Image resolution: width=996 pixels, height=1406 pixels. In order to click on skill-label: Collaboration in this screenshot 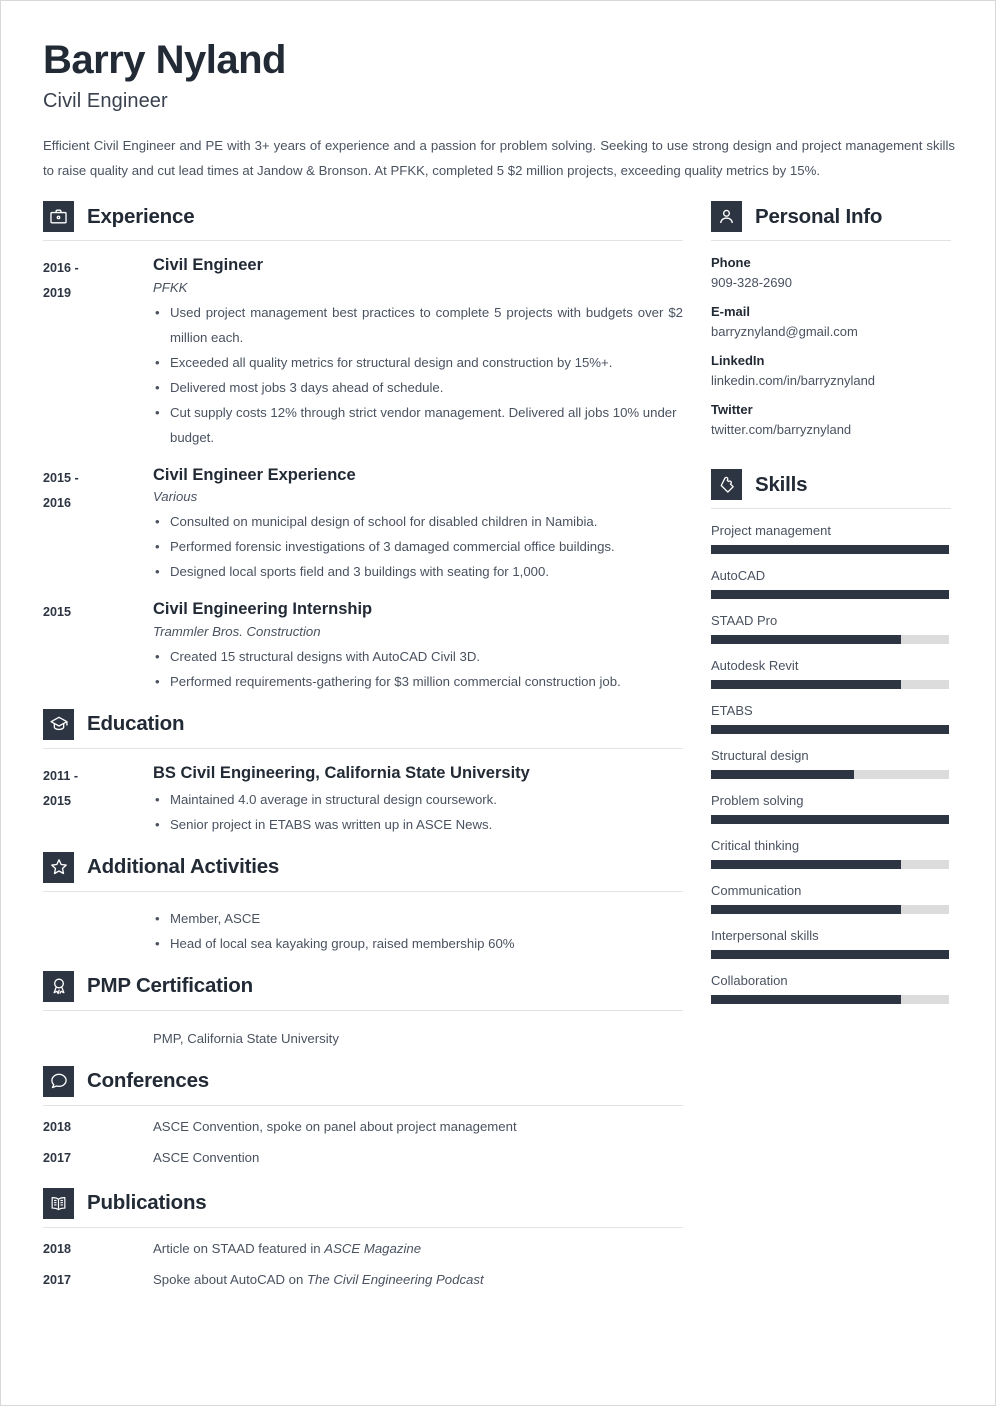, I will do `click(749, 981)`.